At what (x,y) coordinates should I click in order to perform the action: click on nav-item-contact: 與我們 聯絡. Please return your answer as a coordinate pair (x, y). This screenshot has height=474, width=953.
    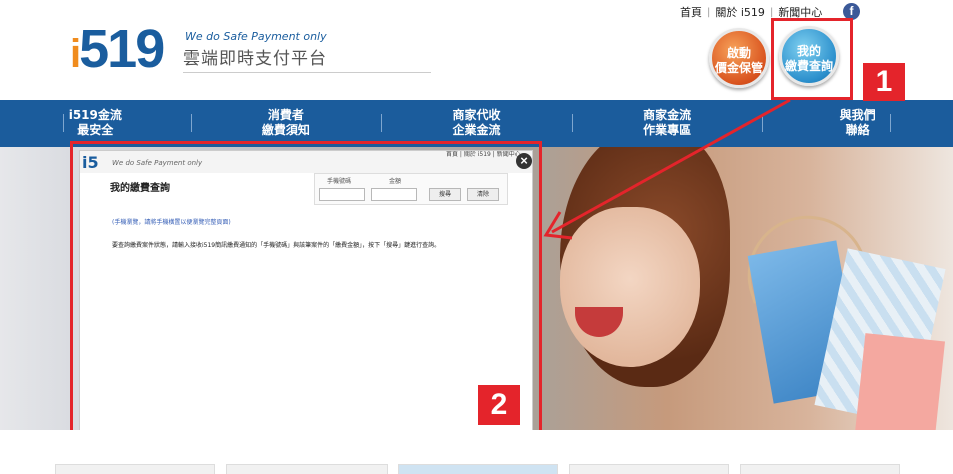
    Looking at the image, I should click on (857, 123).